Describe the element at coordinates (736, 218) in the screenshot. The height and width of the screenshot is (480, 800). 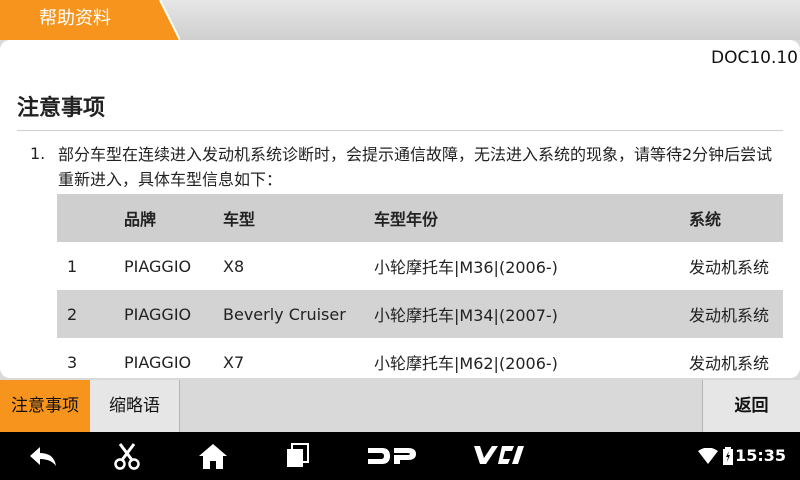
I see `col-header-system: 系统` at that location.